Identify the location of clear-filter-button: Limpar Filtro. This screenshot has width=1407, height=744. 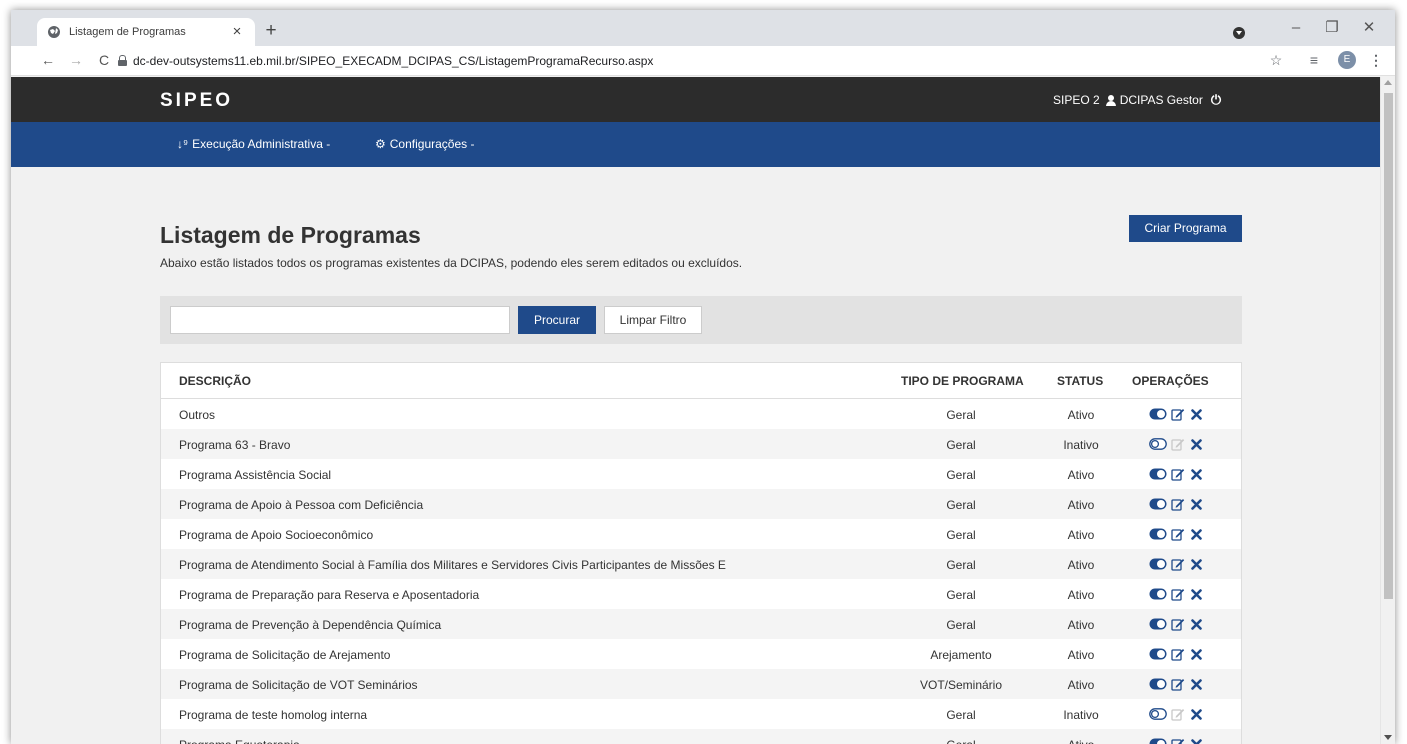
(653, 320).